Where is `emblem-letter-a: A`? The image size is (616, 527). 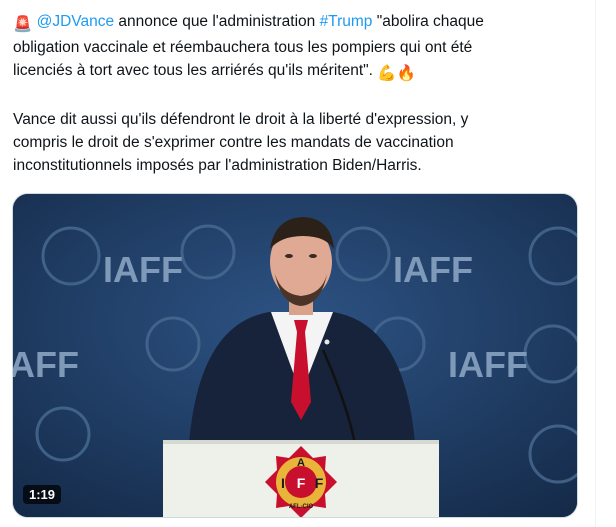
emblem-letter-a: A is located at coordinates (301, 463).